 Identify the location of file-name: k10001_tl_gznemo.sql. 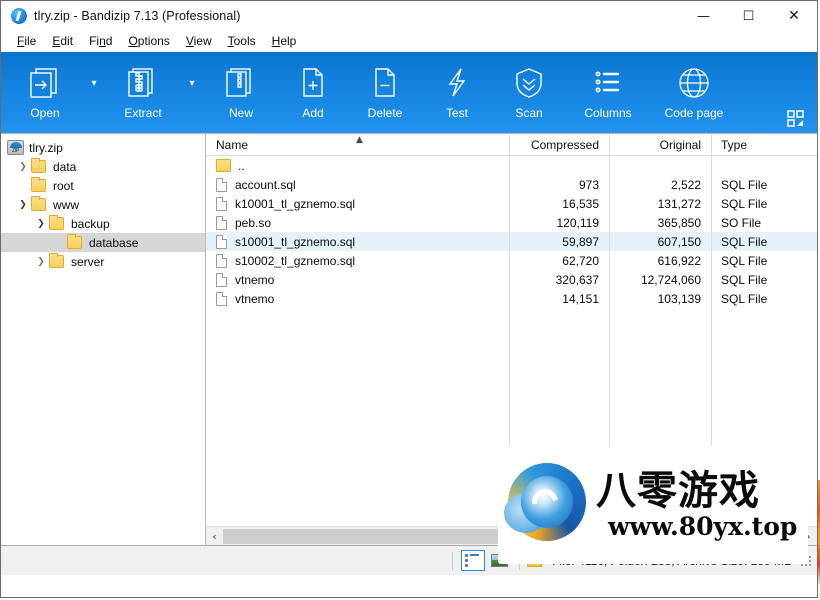
(295, 203).